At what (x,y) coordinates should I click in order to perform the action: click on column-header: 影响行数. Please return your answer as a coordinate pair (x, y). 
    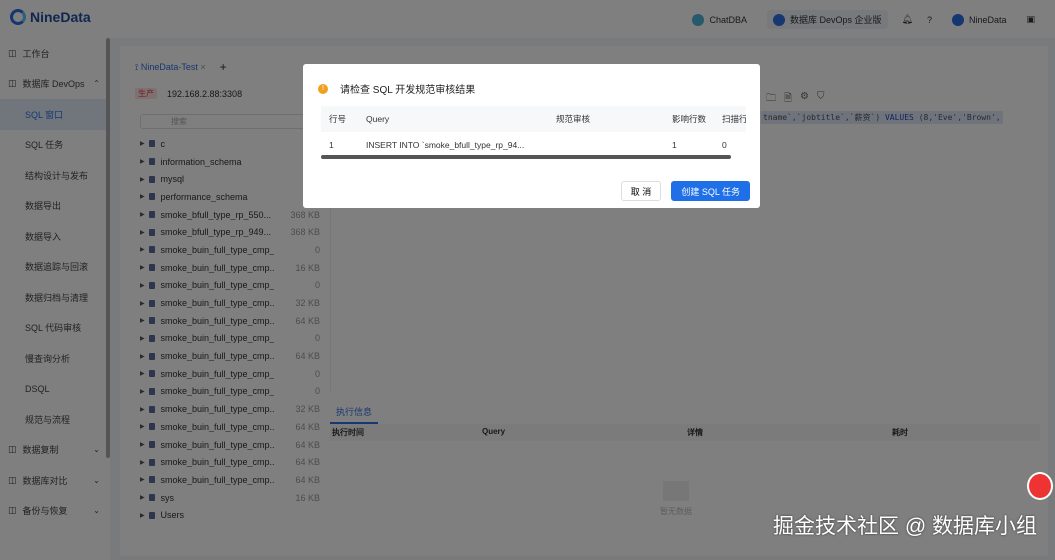
    Looking at the image, I should click on (689, 119).